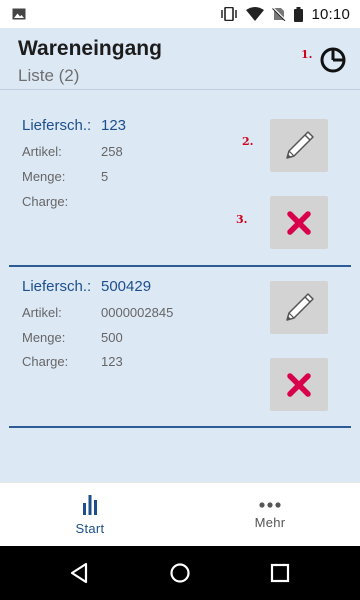  I want to click on image-icon, so click(19, 14).